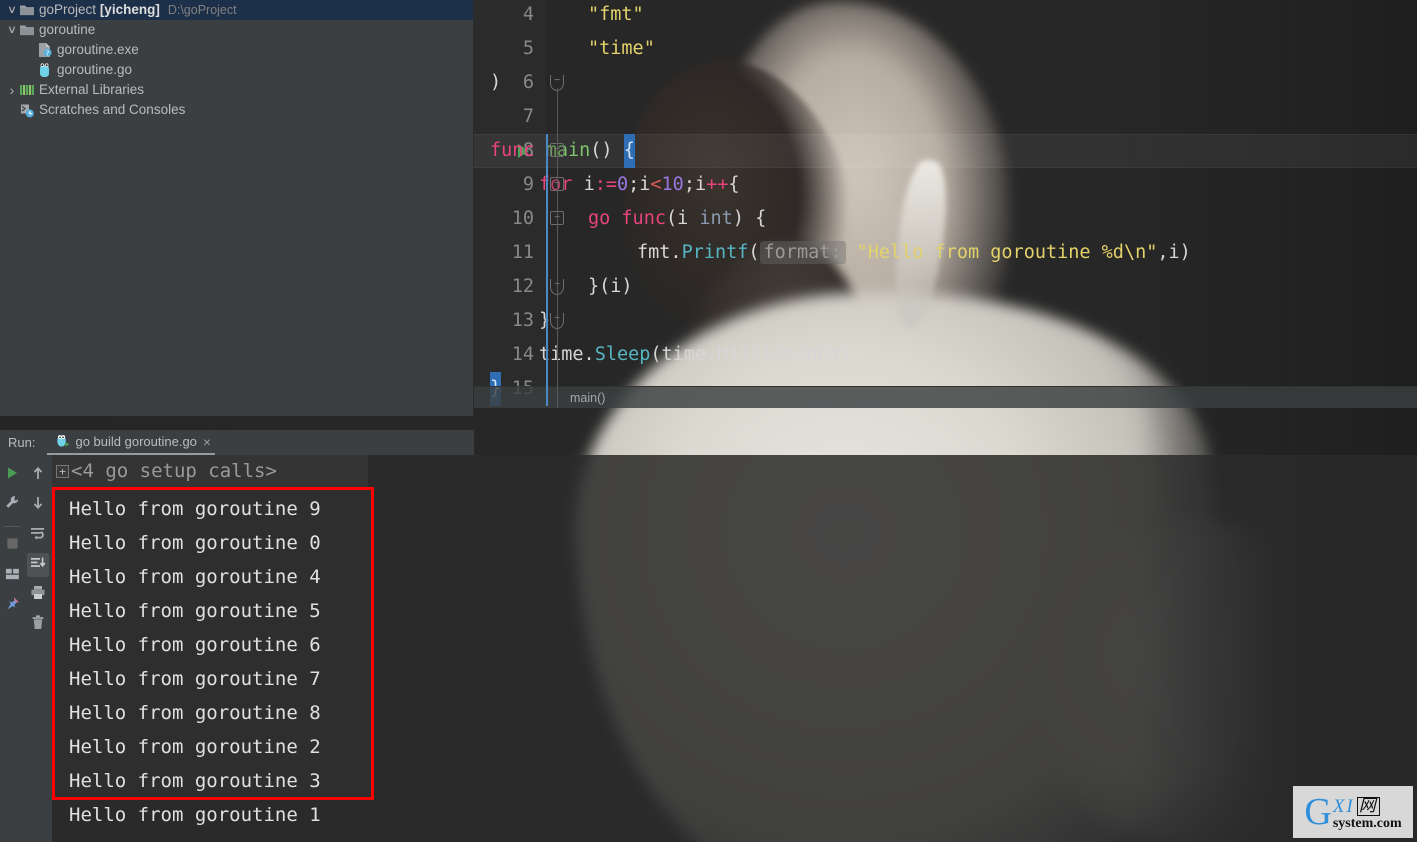 This screenshot has width=1417, height=842. I want to click on down-button, so click(38, 505).